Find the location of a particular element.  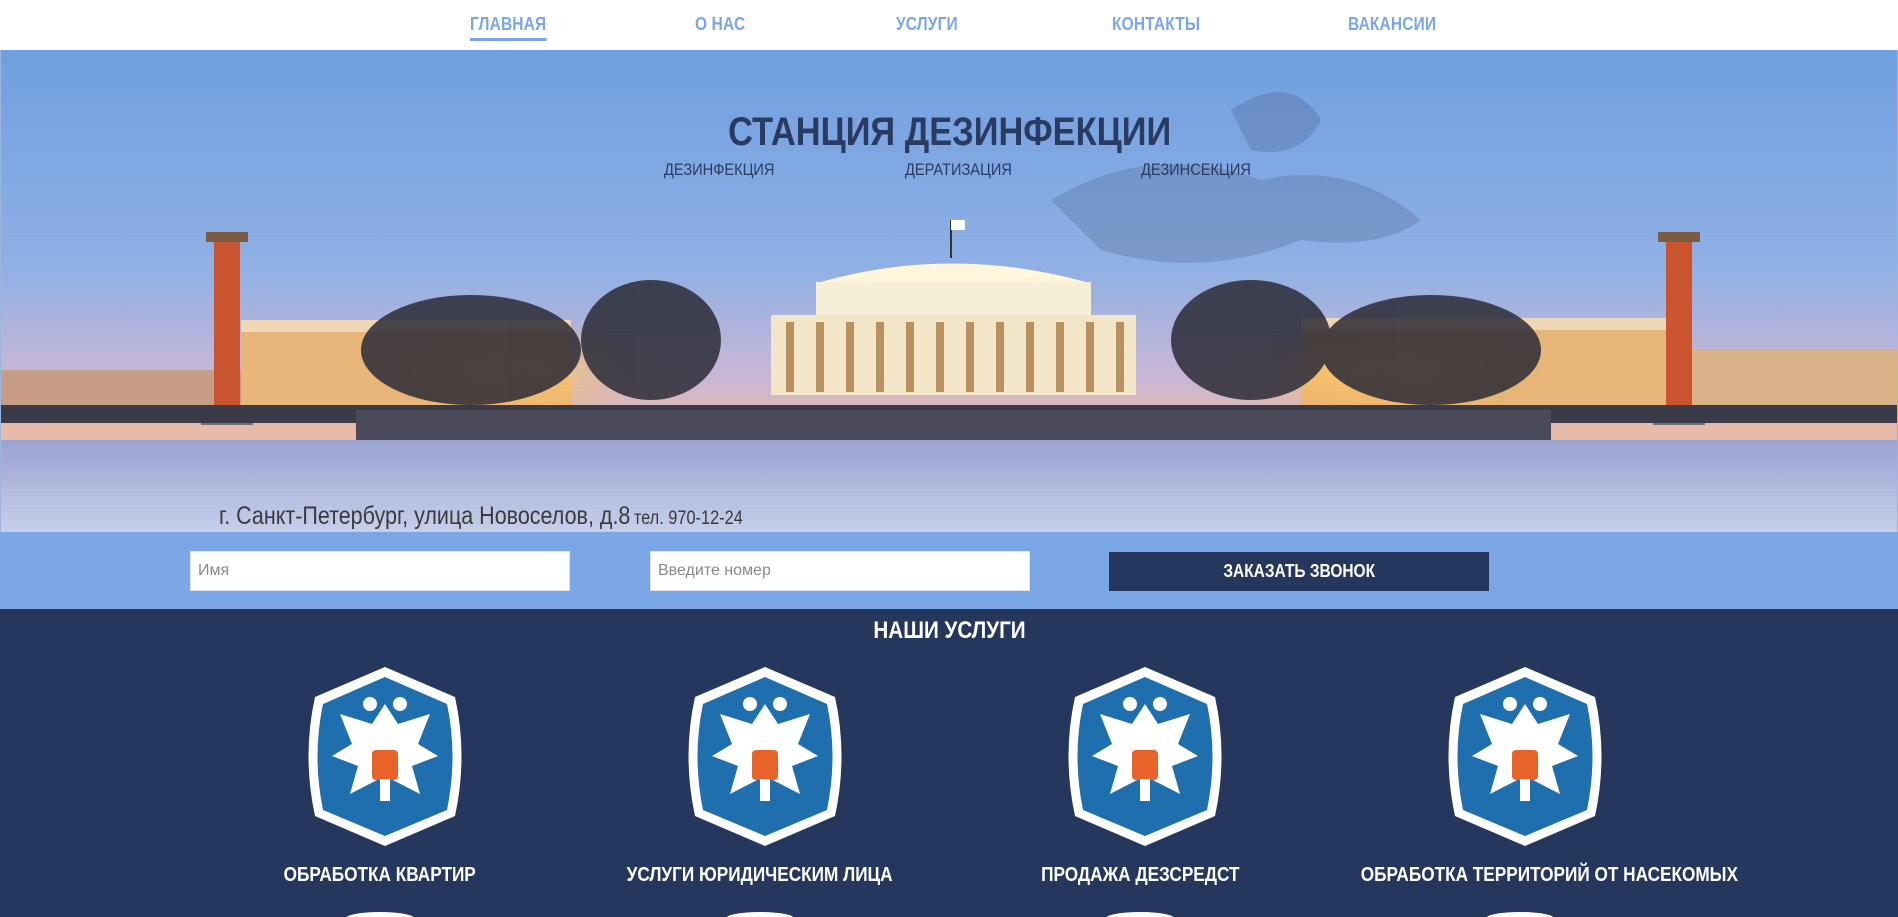

nav-link-contacts: КОНТАКТЫ is located at coordinates (1156, 24).